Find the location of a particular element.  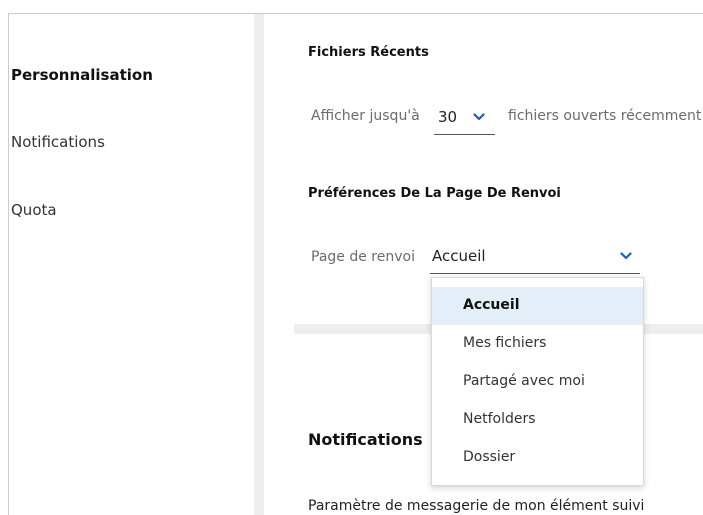

landing-page-title: Préférences De La Page De Renvoi is located at coordinates (434, 193).